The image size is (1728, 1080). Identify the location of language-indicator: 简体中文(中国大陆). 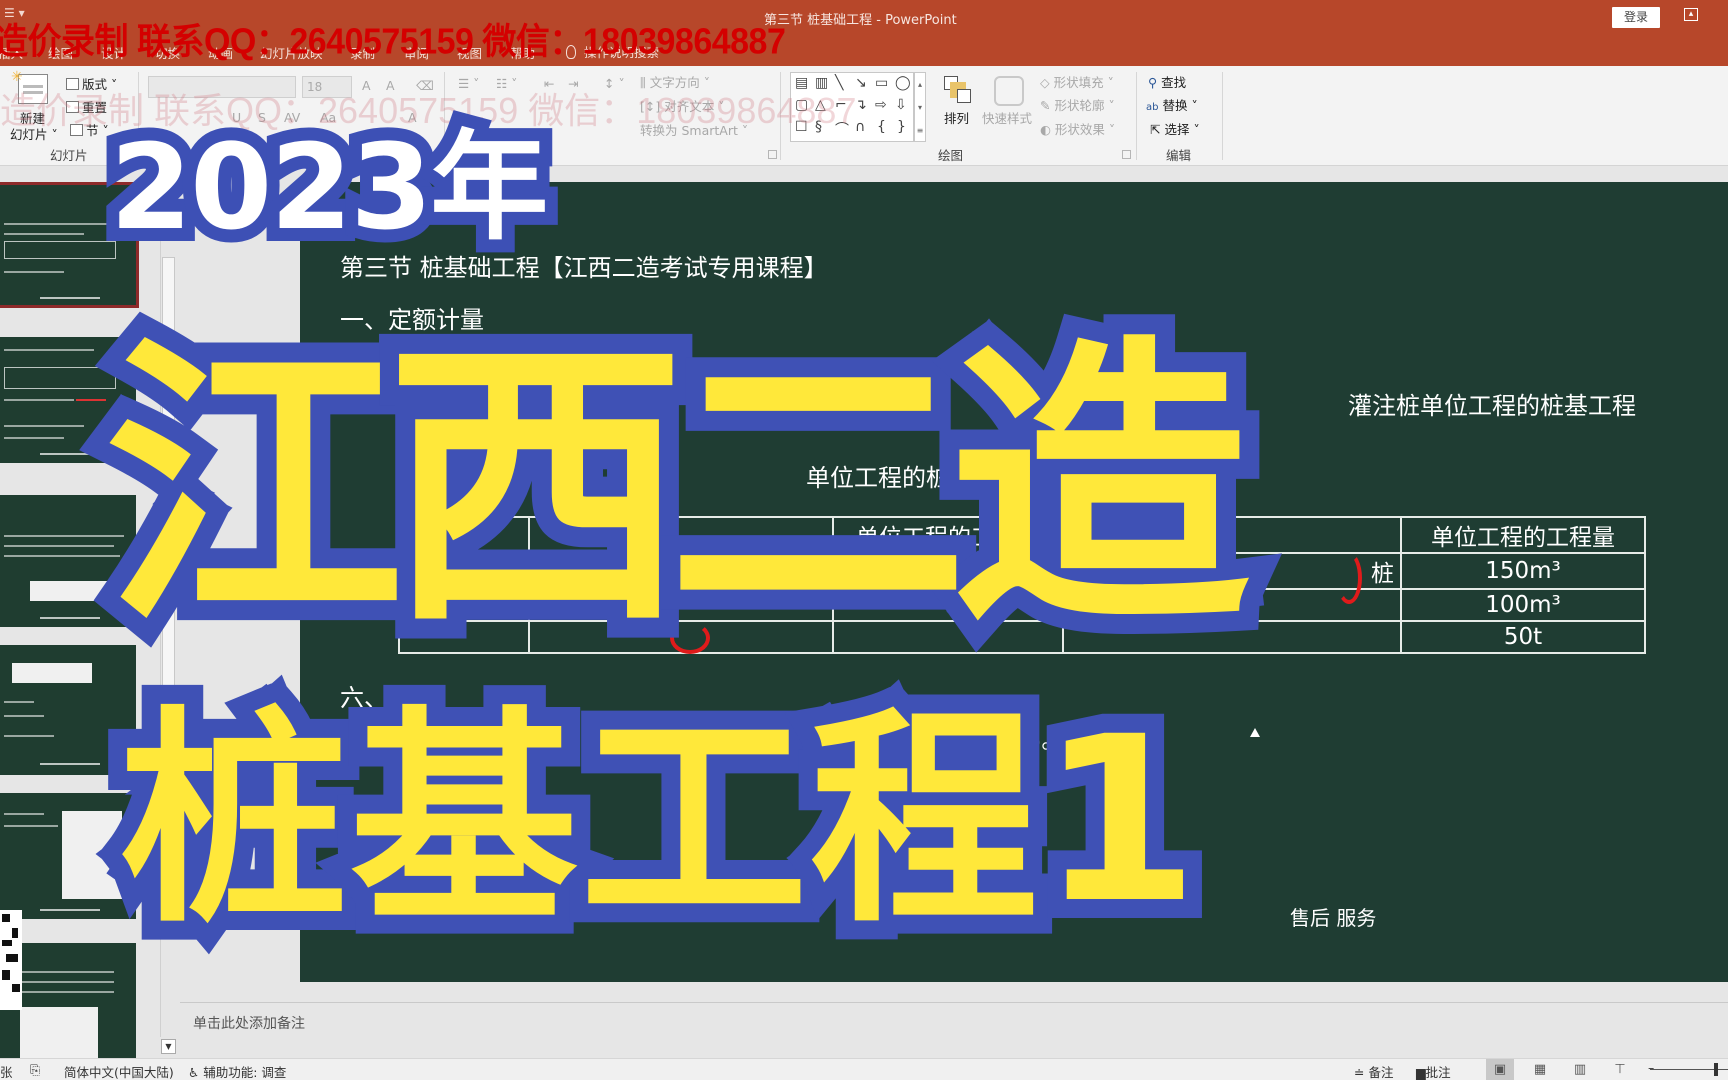
(119, 1071).